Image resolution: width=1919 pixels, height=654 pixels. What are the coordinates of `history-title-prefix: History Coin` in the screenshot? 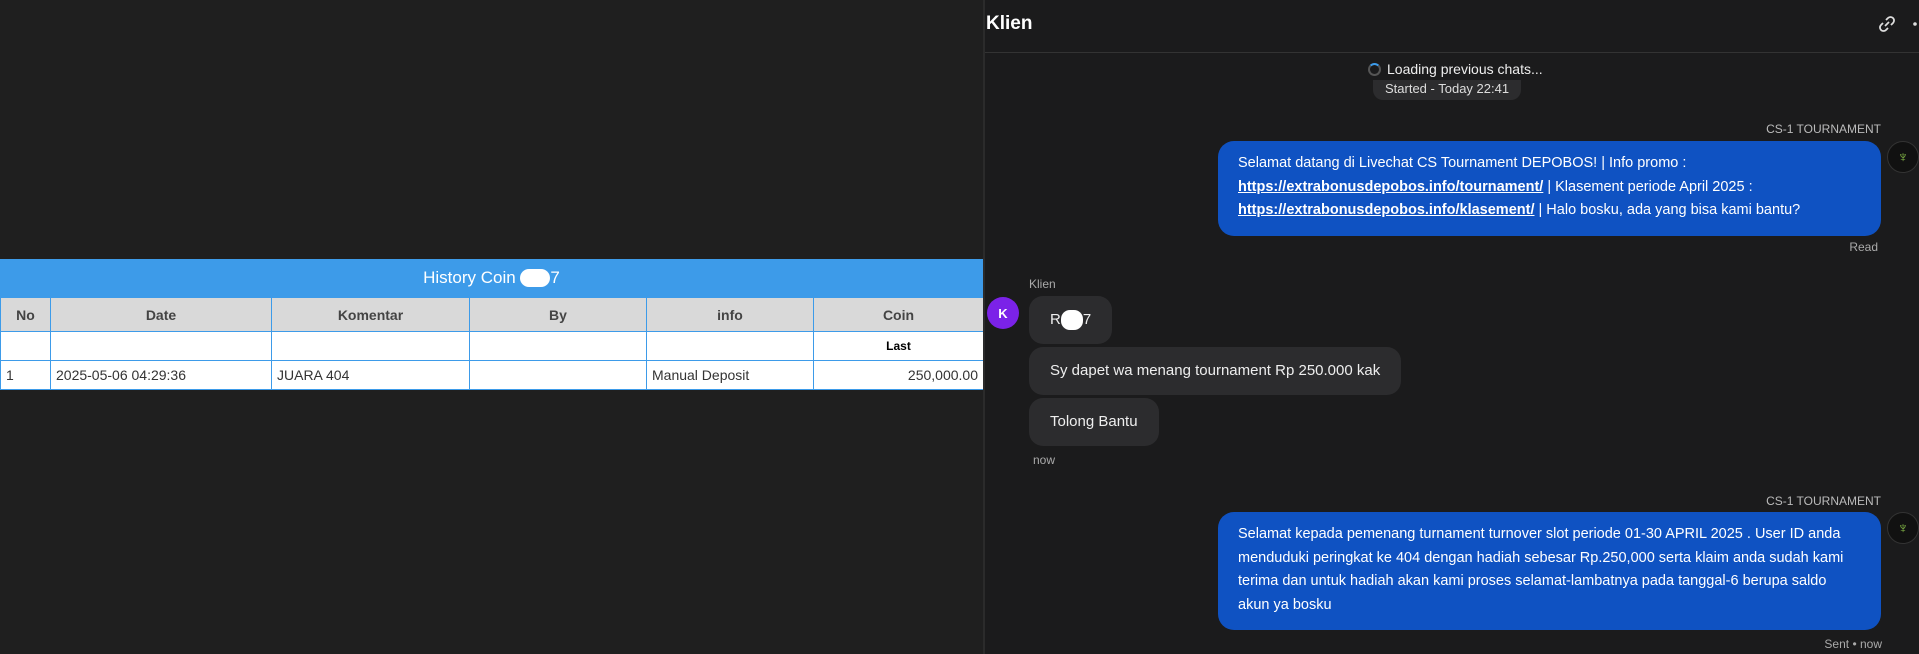 It's located at (469, 277).